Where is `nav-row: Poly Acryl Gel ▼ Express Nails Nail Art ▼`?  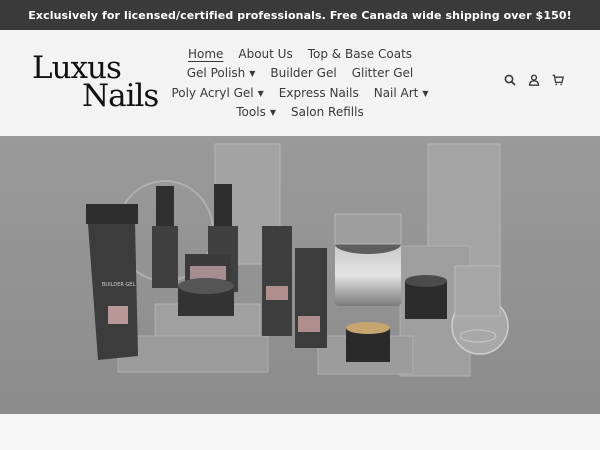
nav-row: Poly Acryl Gel ▼ Express Nails Nail Art ▼ is located at coordinates (299, 93).